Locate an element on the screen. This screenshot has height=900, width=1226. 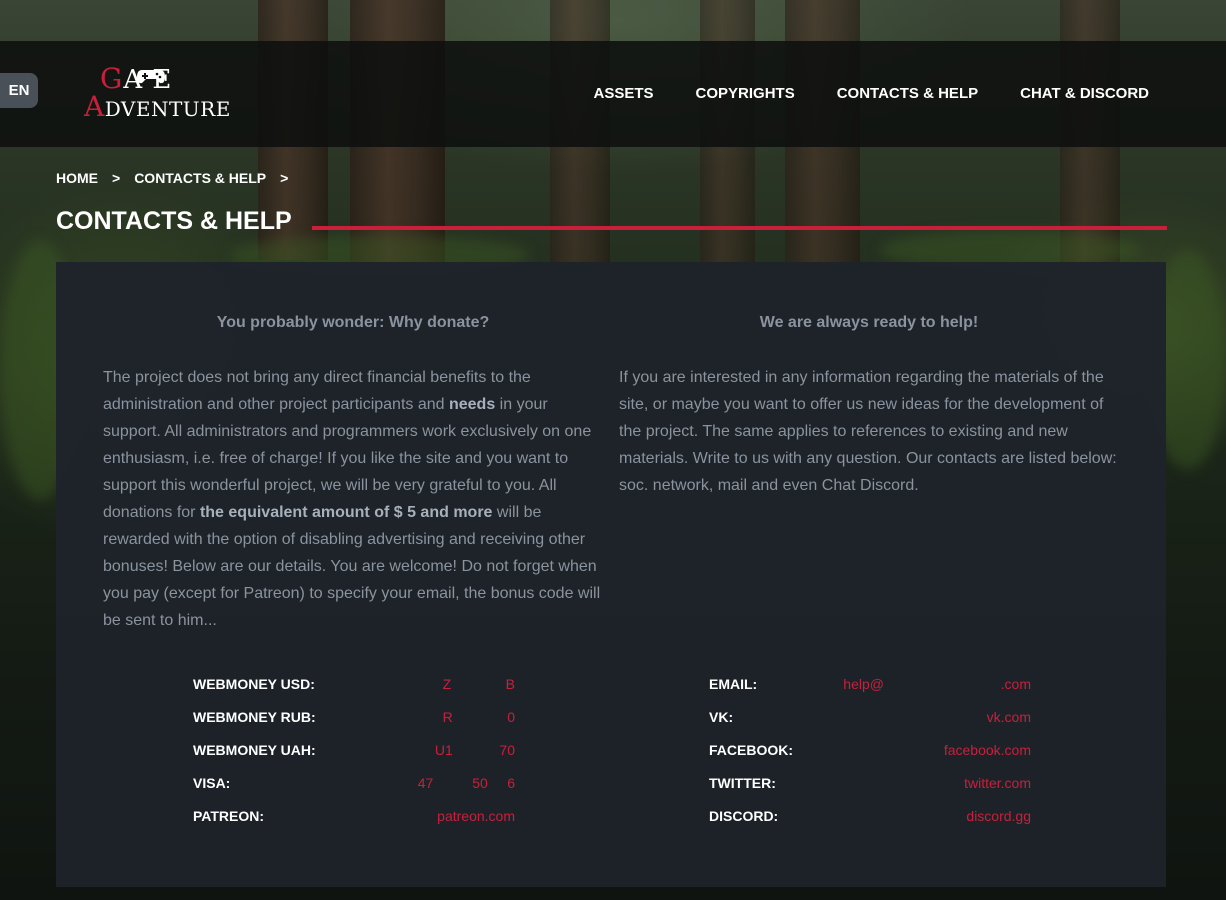
contact-label: FACEBOOK: is located at coordinates (751, 750).